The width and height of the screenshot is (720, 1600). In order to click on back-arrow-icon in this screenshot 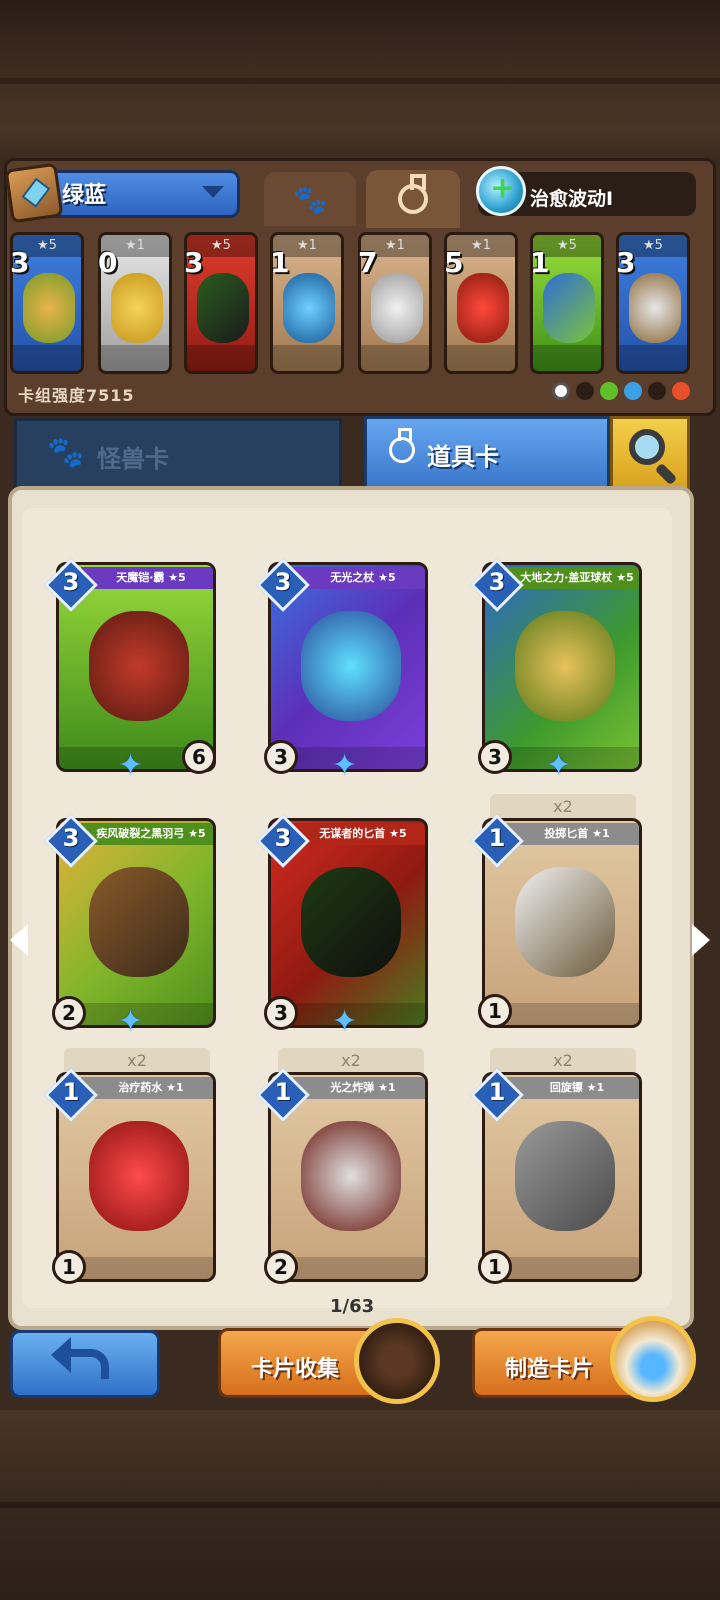, I will do `click(80, 1358)`.